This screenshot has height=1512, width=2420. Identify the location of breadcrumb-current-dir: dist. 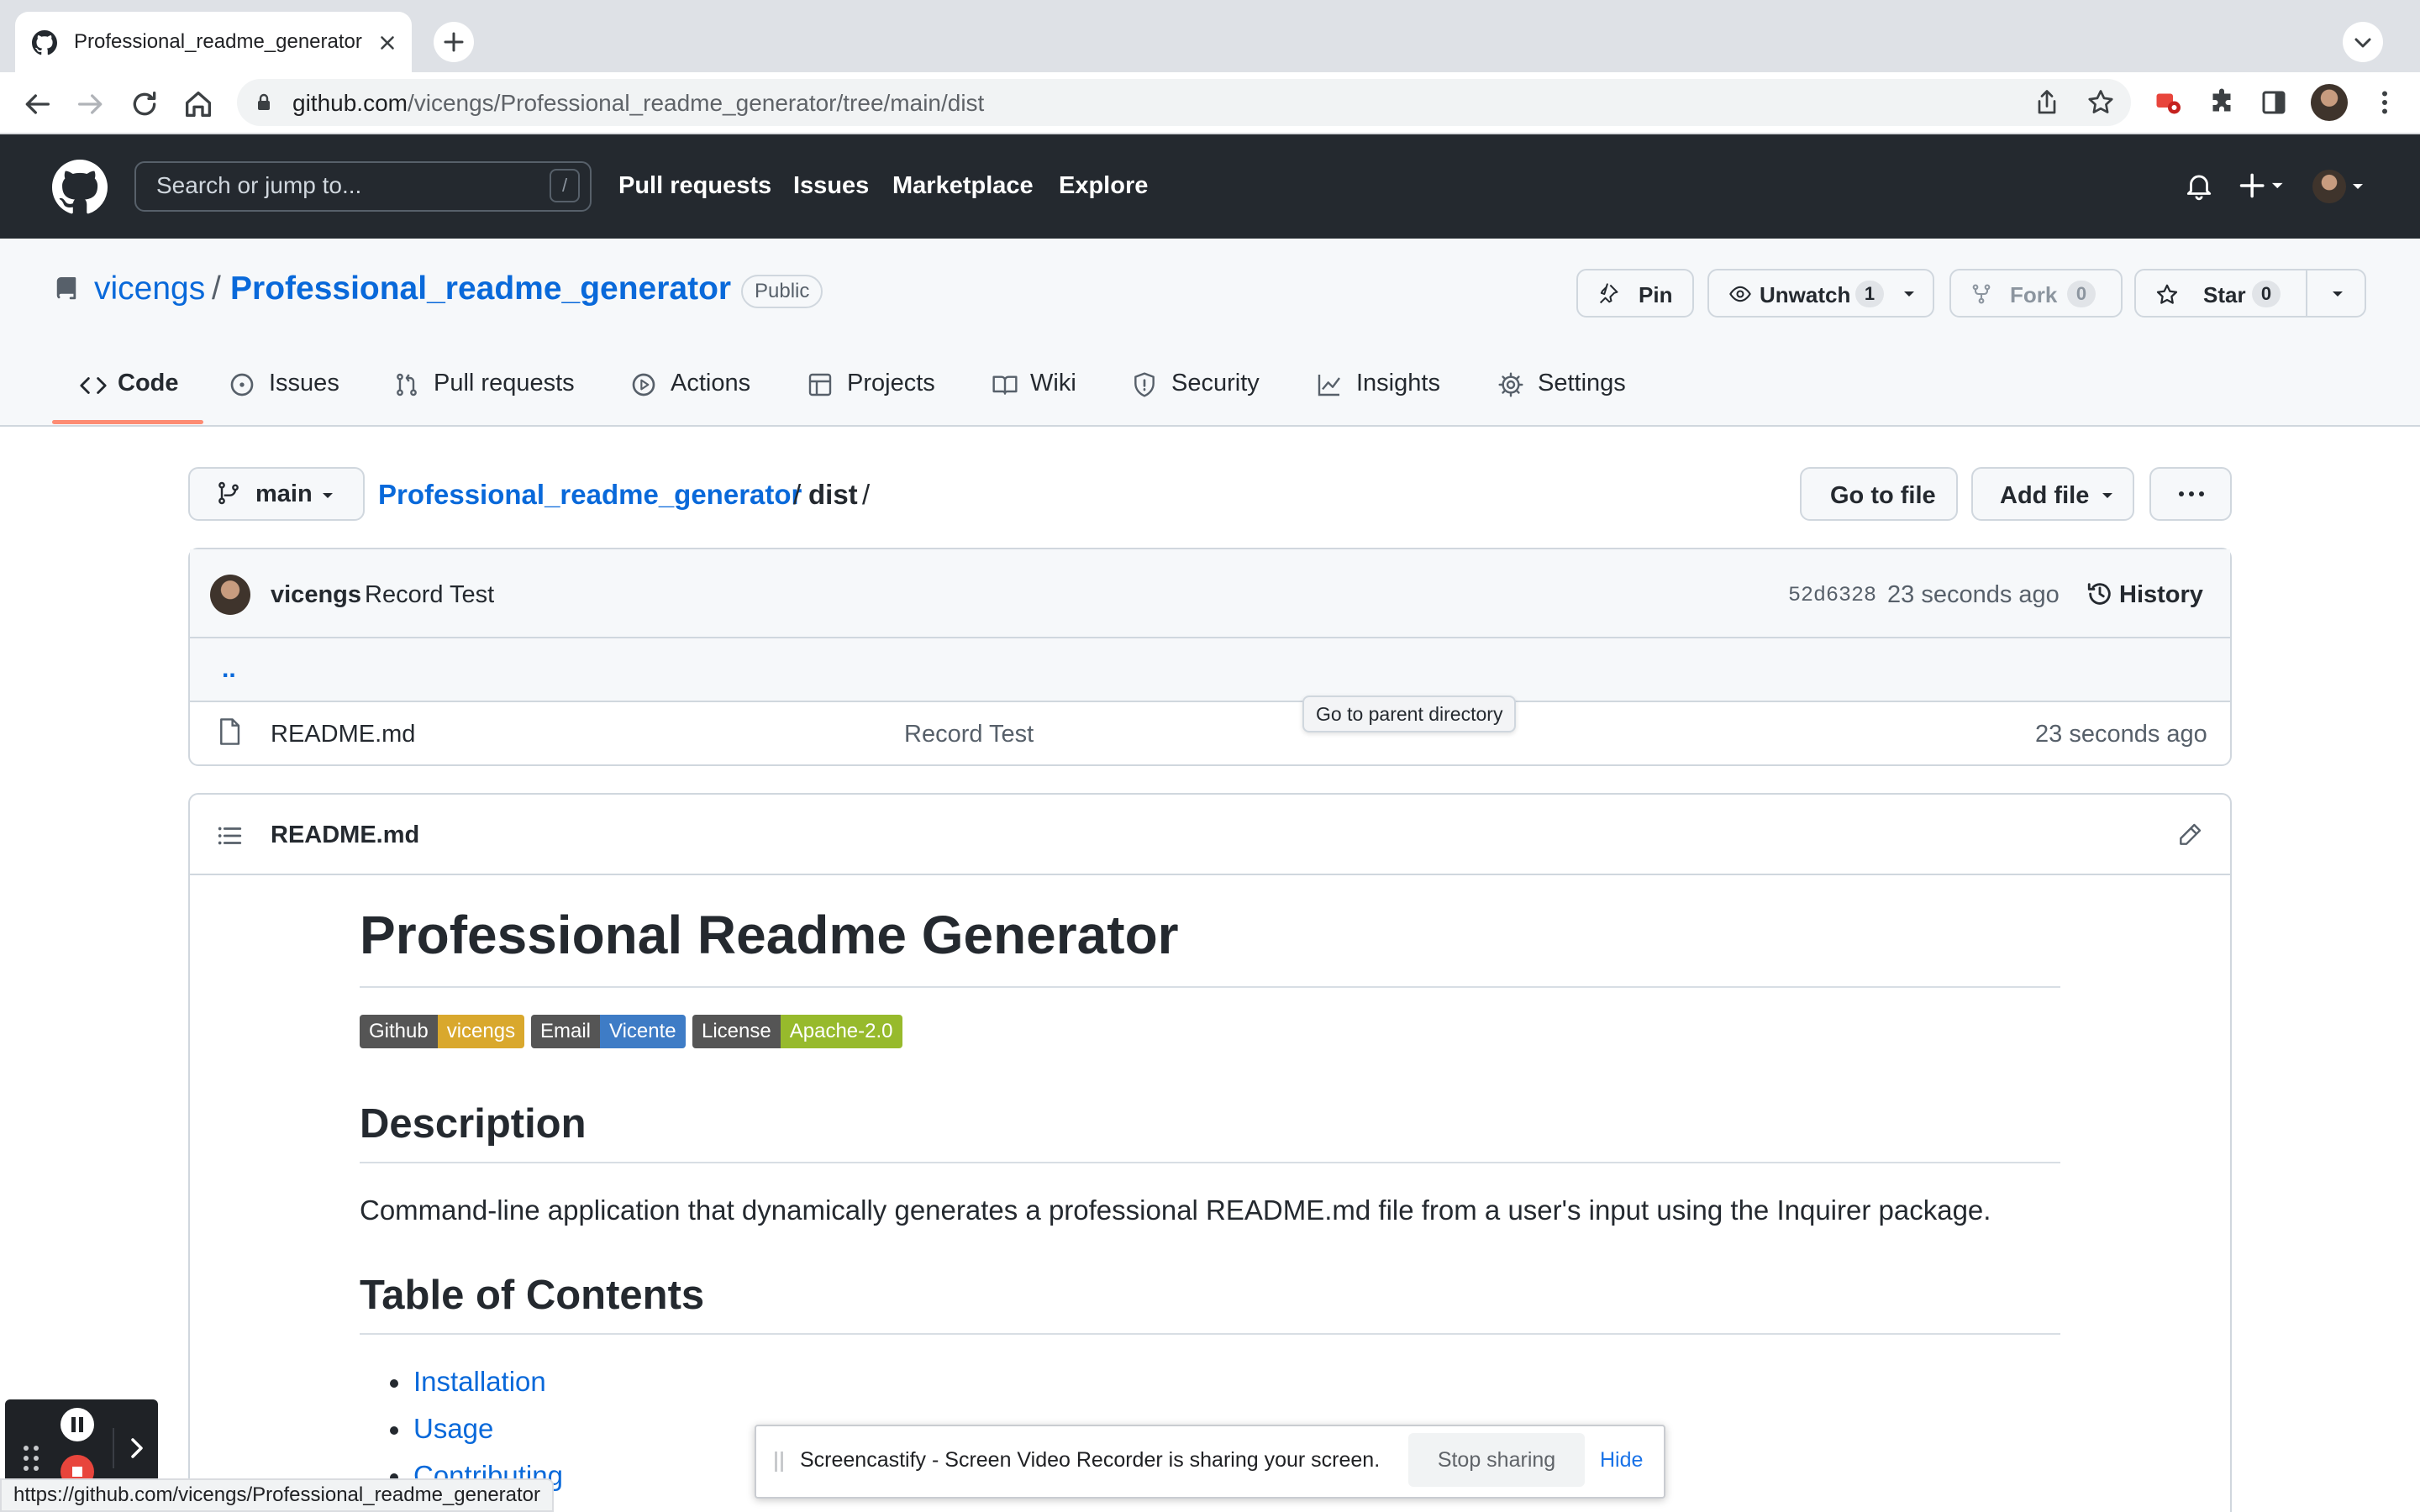
(833, 494).